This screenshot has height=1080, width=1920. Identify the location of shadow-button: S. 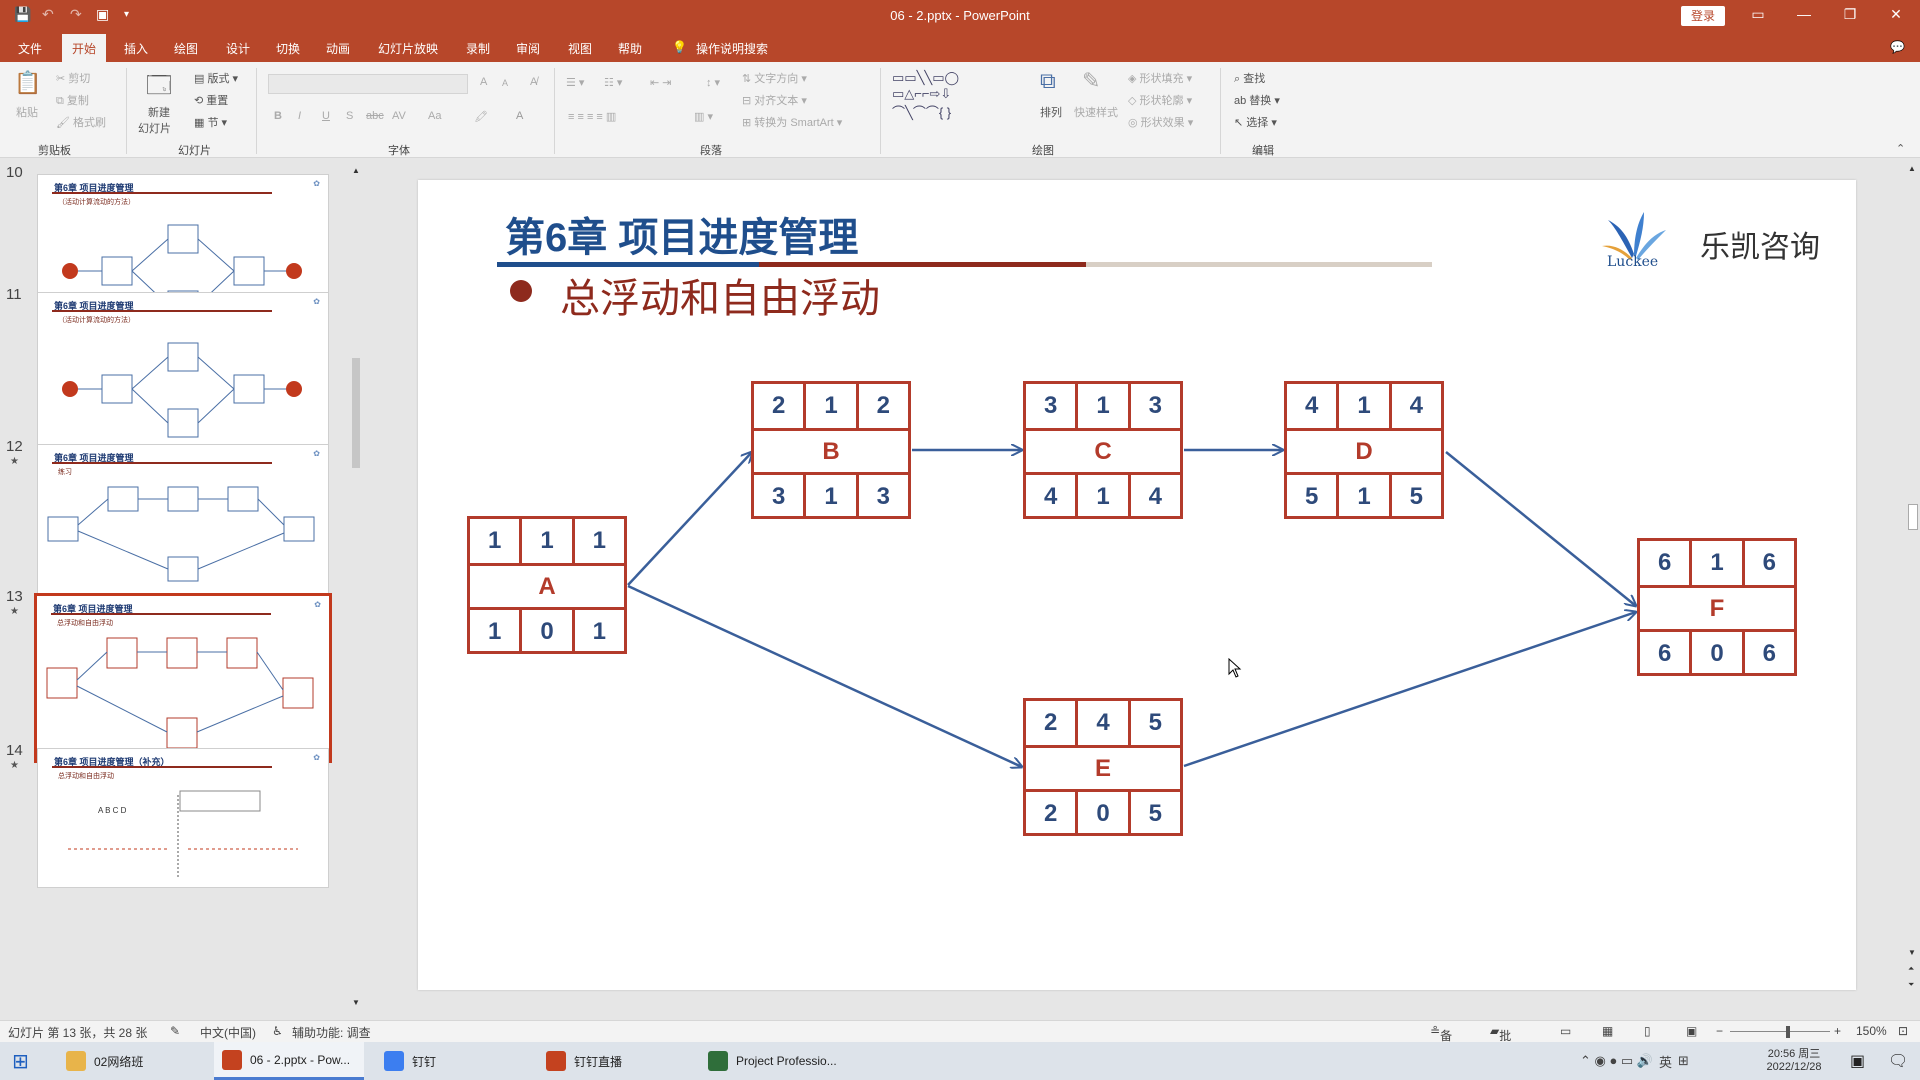
(349, 116).